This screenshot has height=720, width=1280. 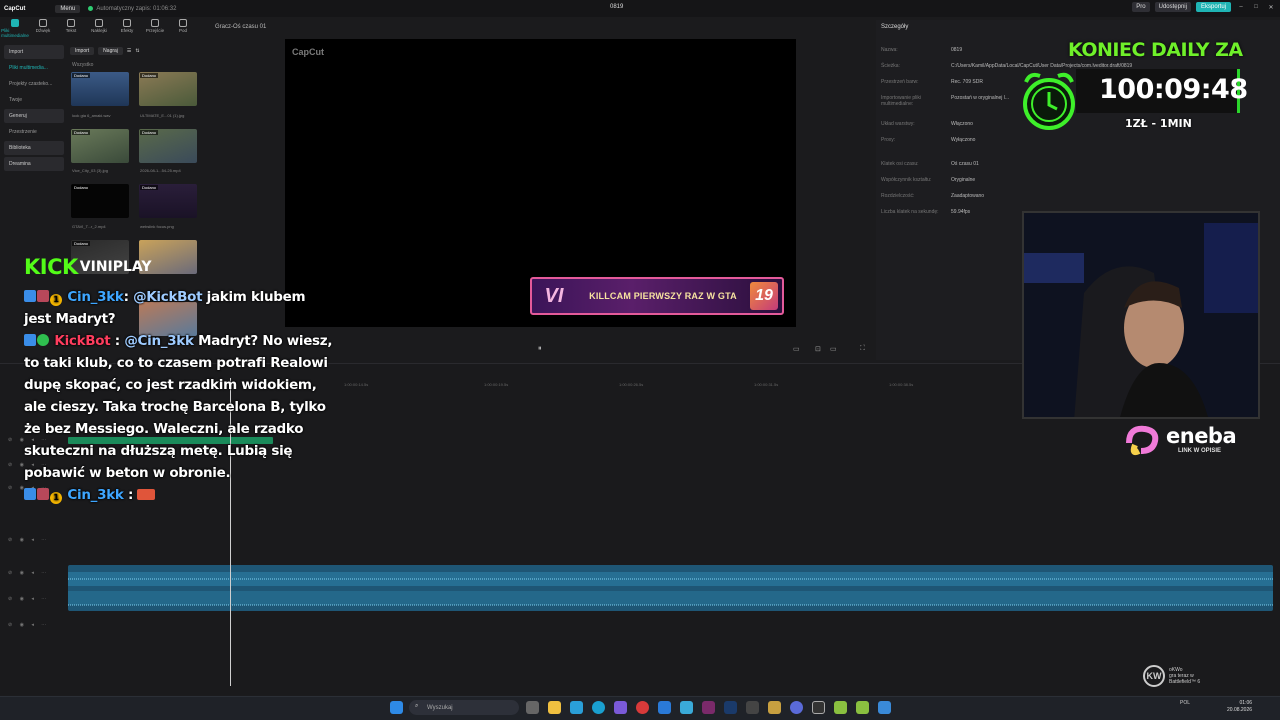 I want to click on countdown-timer: 100:09:48, so click(x=1173, y=89).